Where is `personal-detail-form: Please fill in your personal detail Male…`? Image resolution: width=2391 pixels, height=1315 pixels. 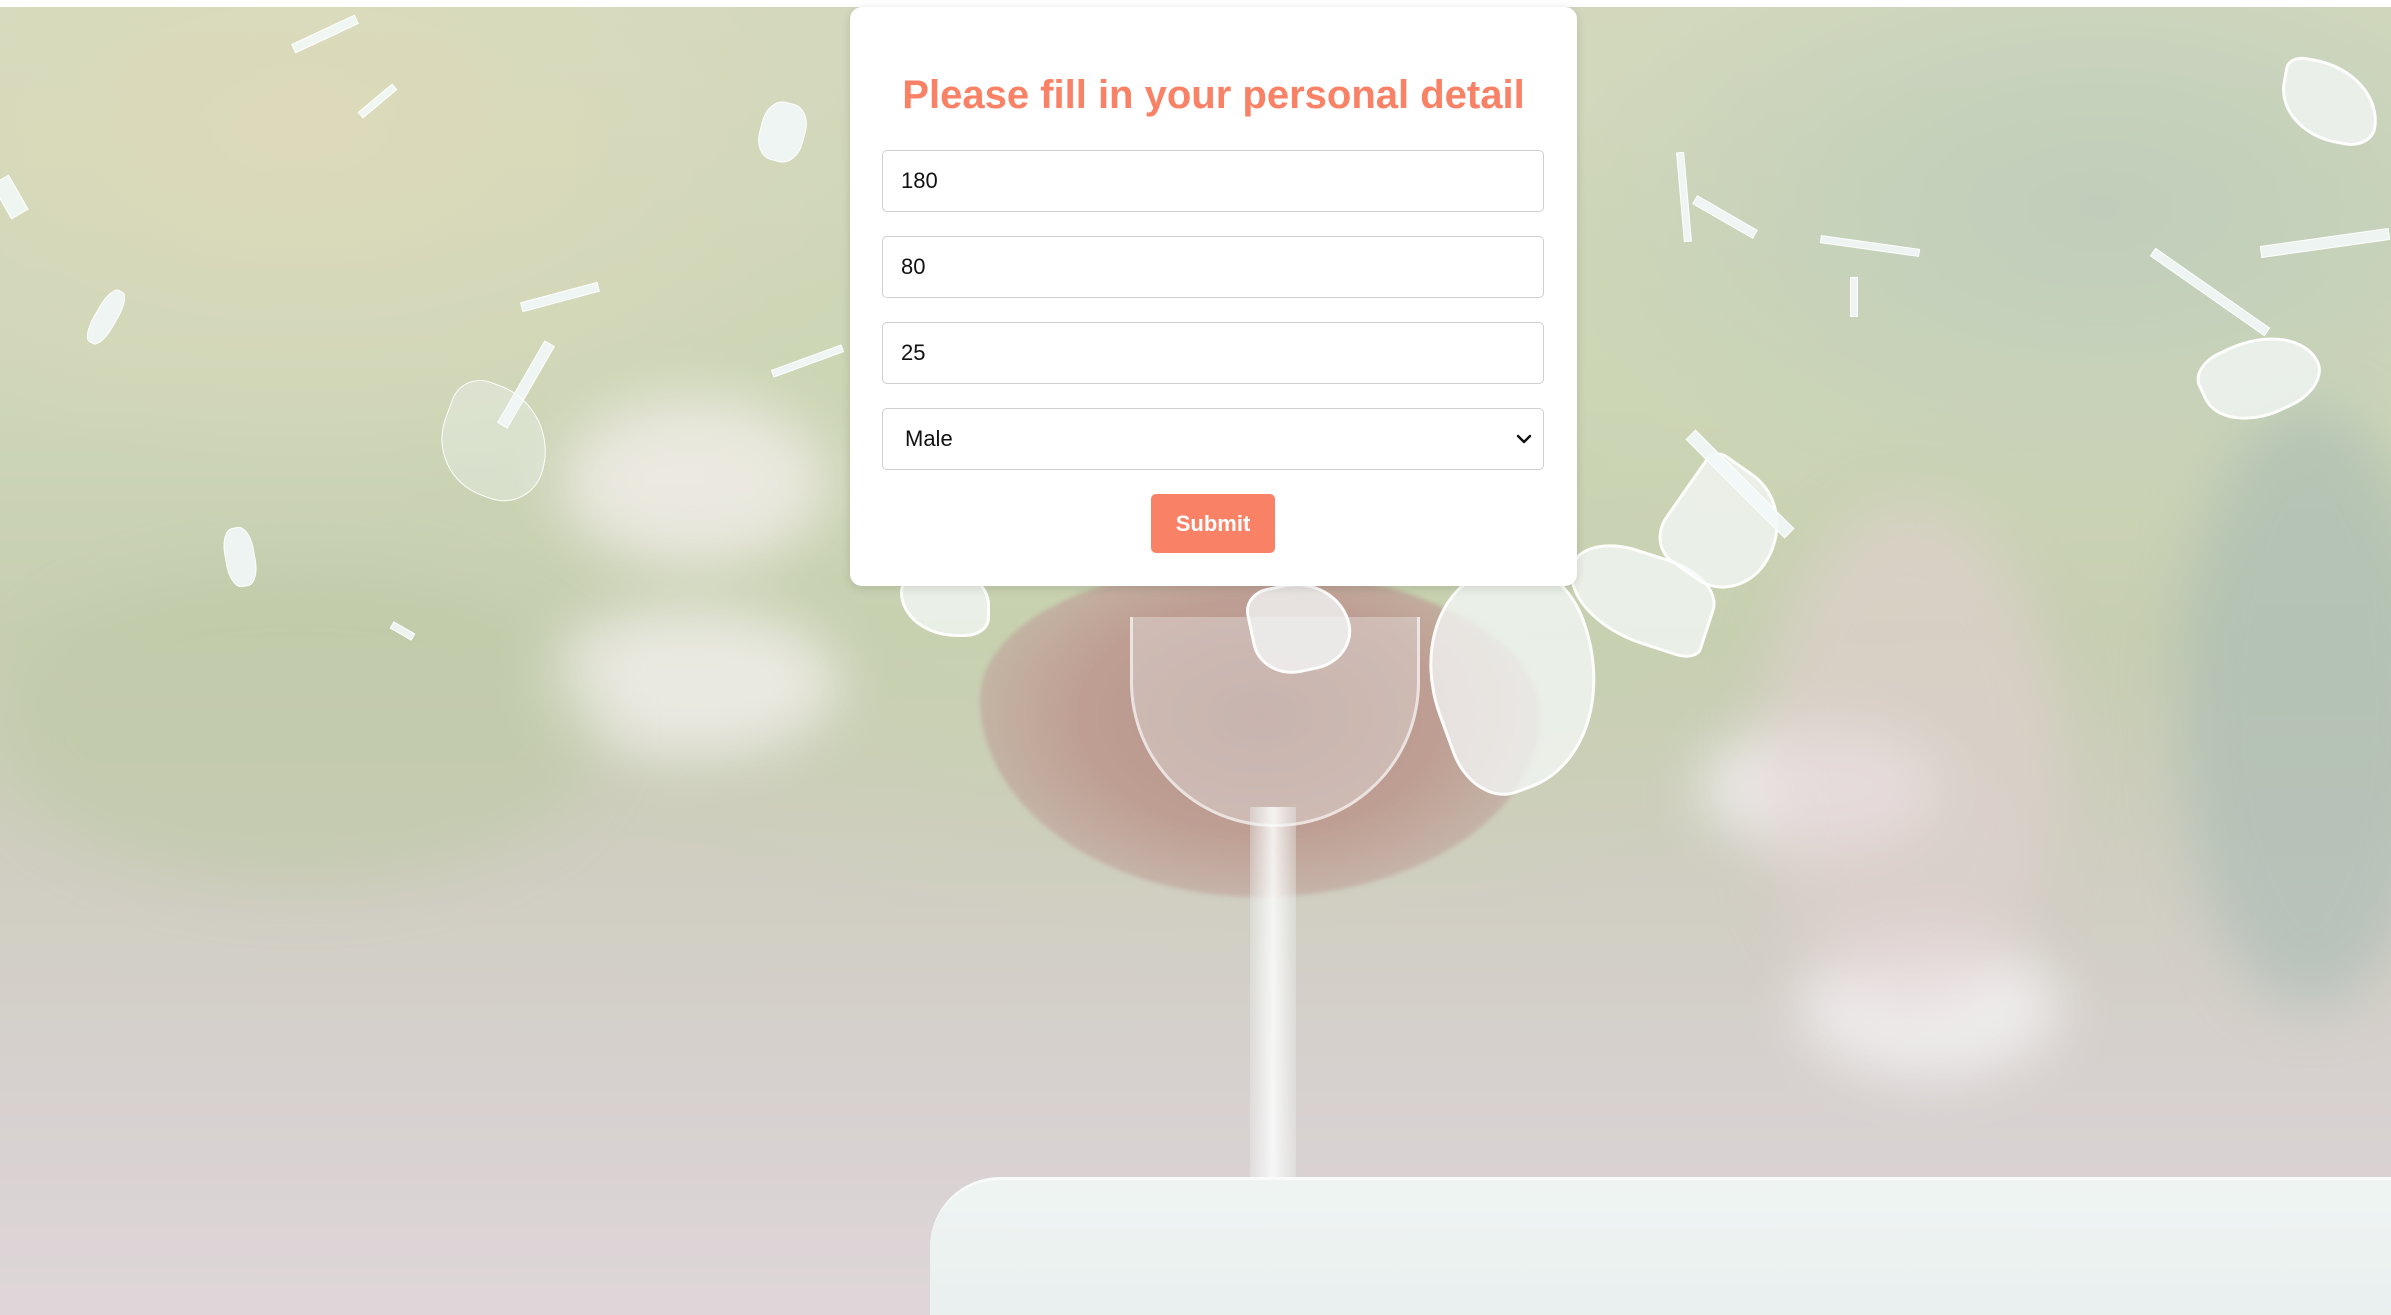
personal-detail-form: Please fill in your personal detail Male… is located at coordinates (1213, 296).